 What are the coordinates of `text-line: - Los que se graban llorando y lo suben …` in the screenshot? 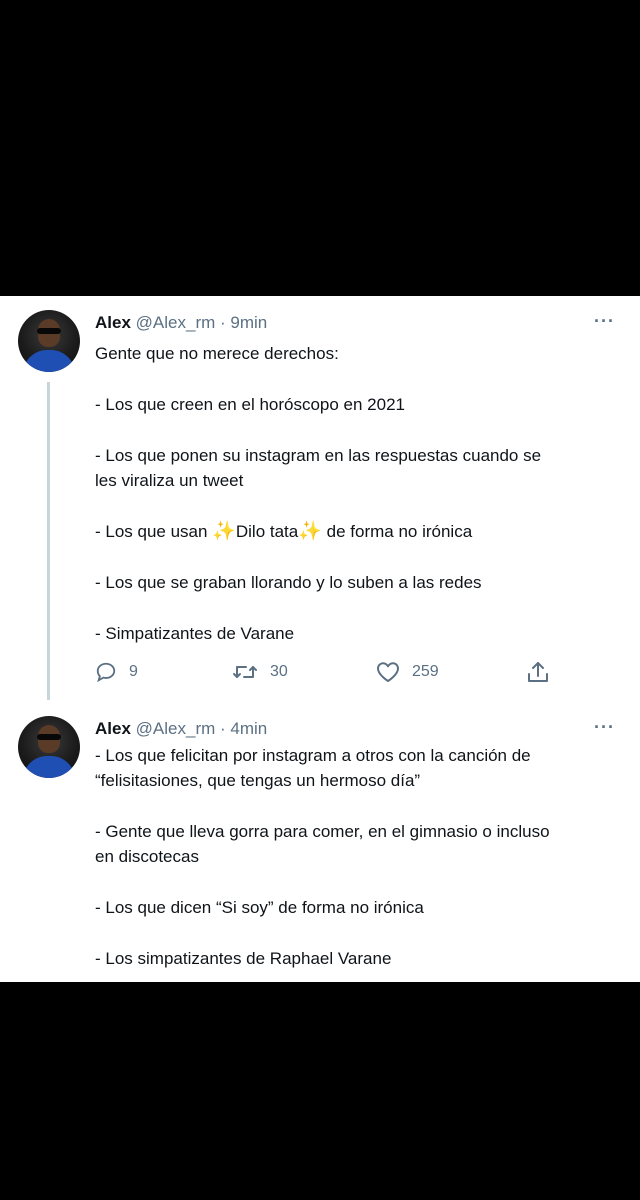 It's located at (288, 582).